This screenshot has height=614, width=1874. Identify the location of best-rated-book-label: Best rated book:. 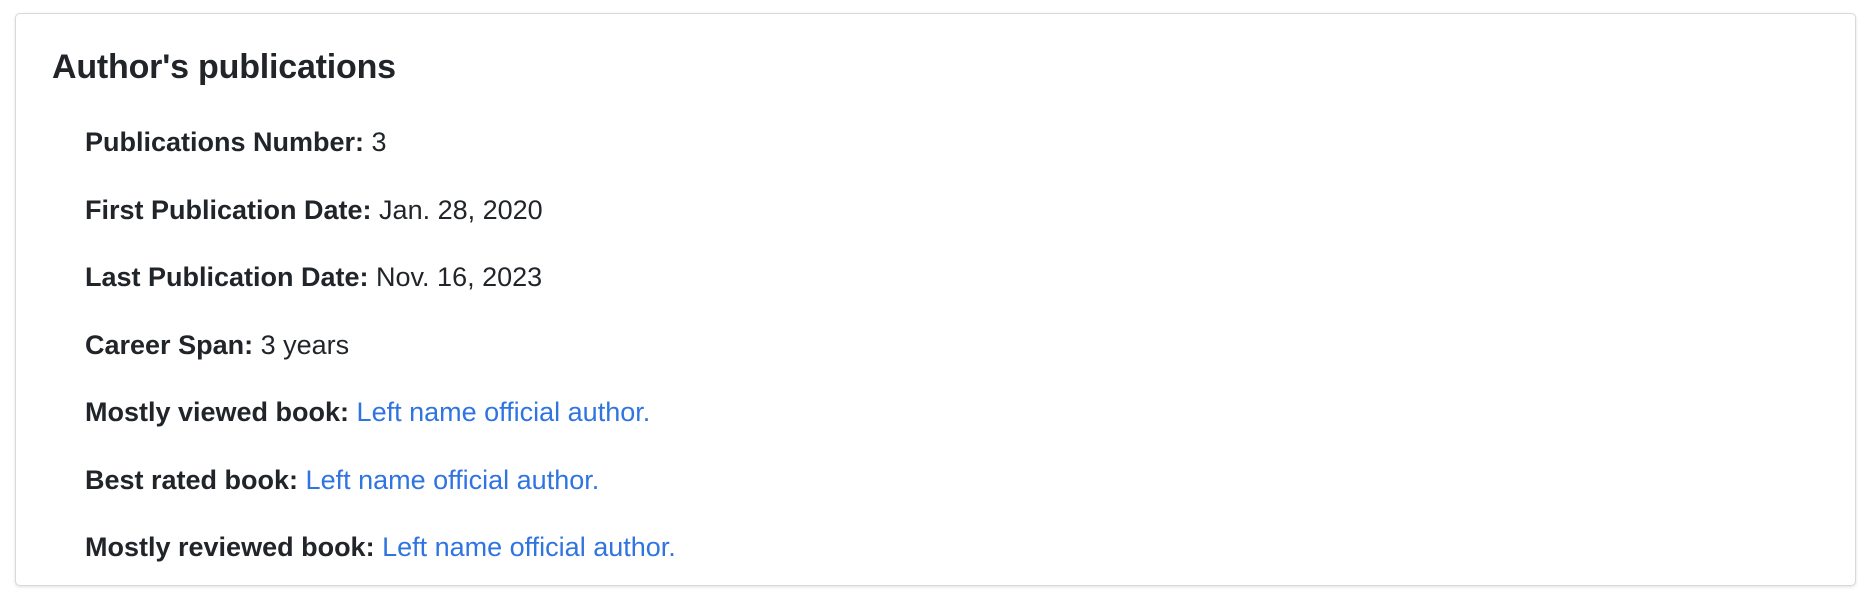
(195, 479).